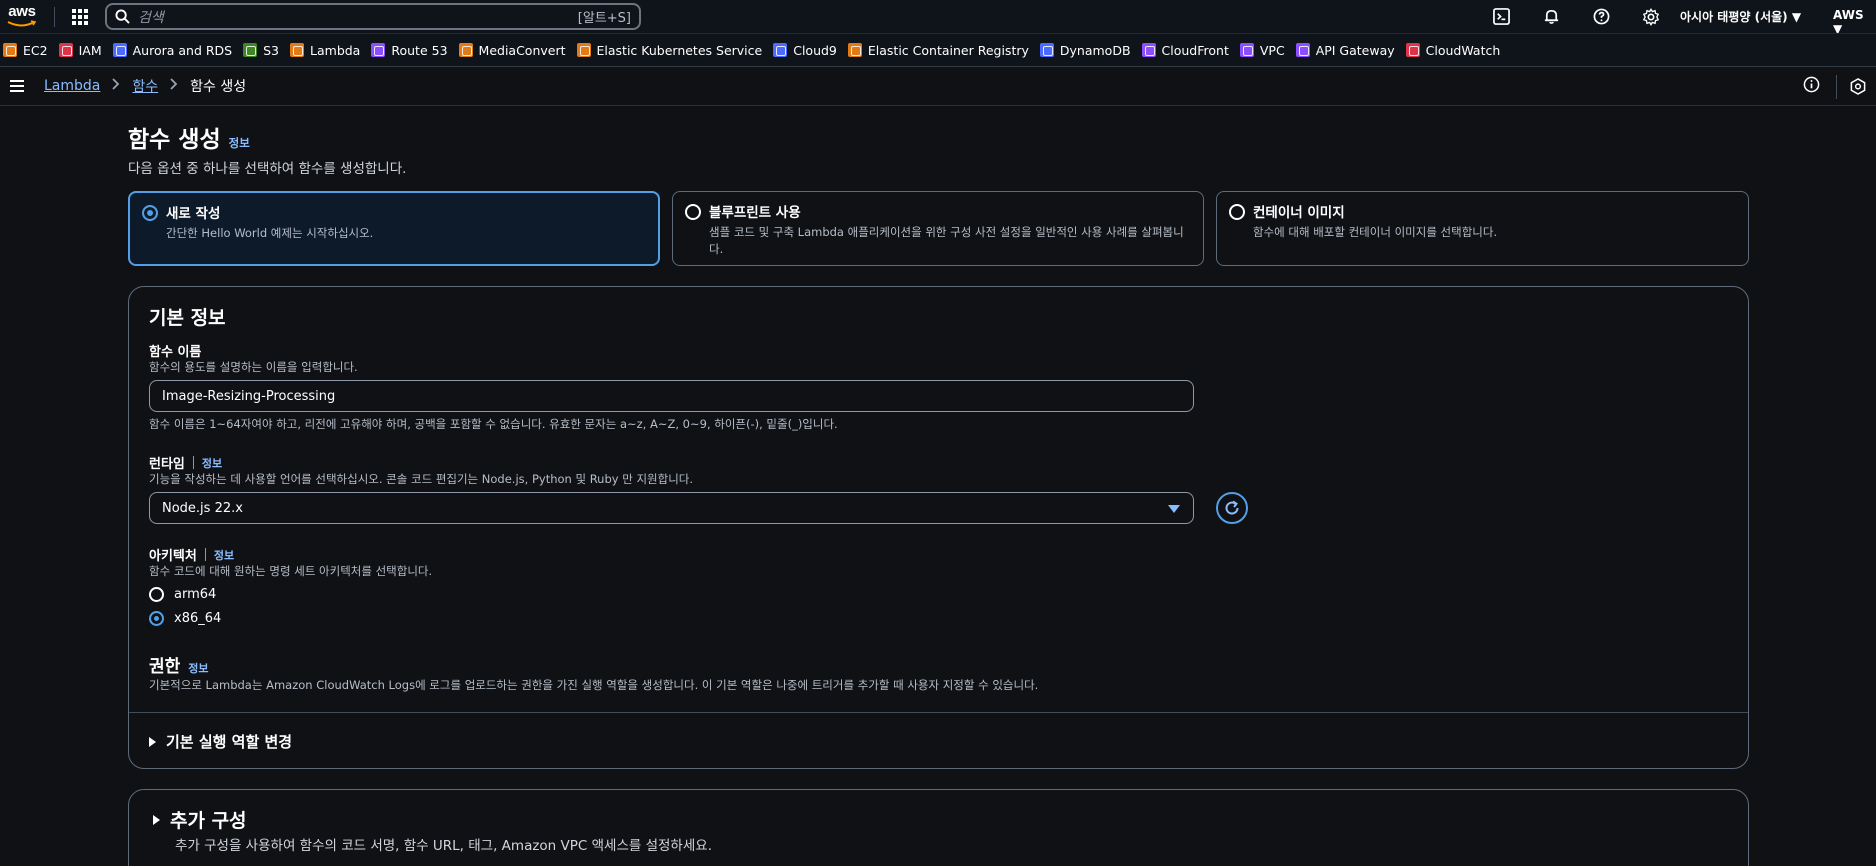 This screenshot has height=866, width=1876. What do you see at coordinates (938, 18) in the screenshot?
I see `top-navigation: aws 검색 [알트+S] 아시아 태평양 (서울) ▼ AWS ▼` at bounding box center [938, 18].